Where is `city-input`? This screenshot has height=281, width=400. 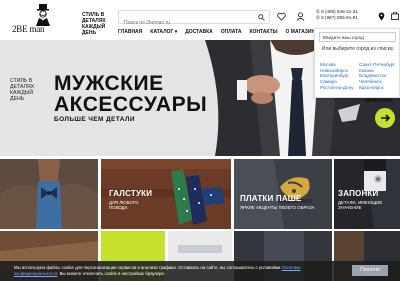 city-input is located at coordinates (357, 37).